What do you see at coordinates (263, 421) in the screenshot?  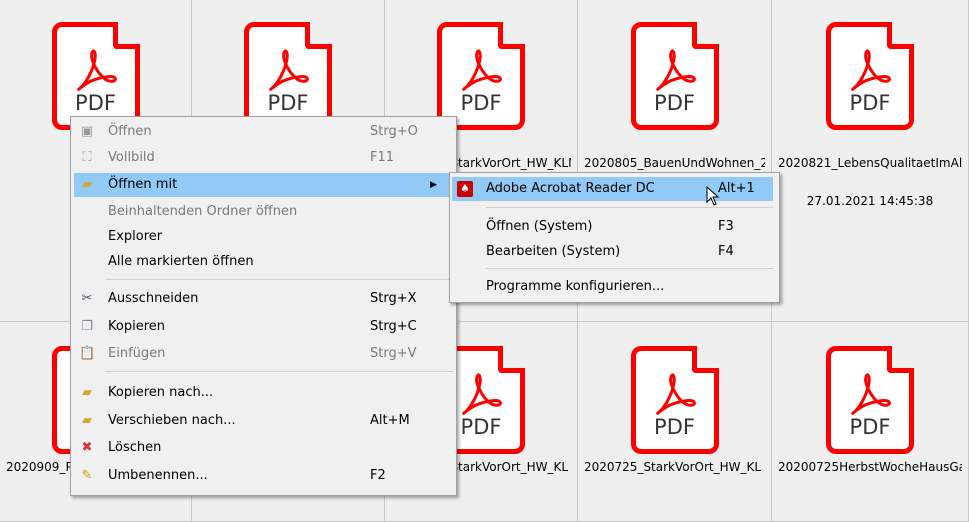 I see `menu-item-move-to: ▰ Verschieben nach... Alt+M` at bounding box center [263, 421].